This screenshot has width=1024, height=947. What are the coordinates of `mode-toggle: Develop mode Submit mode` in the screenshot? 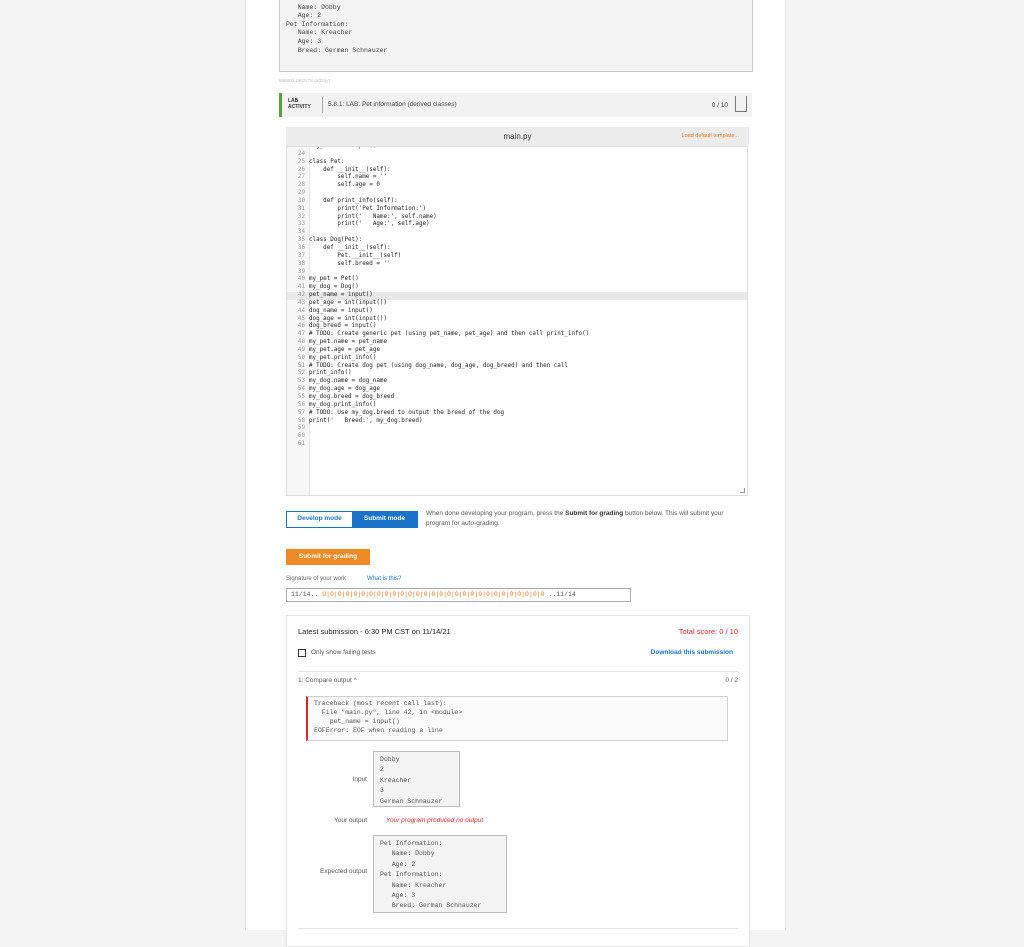 It's located at (352, 519).